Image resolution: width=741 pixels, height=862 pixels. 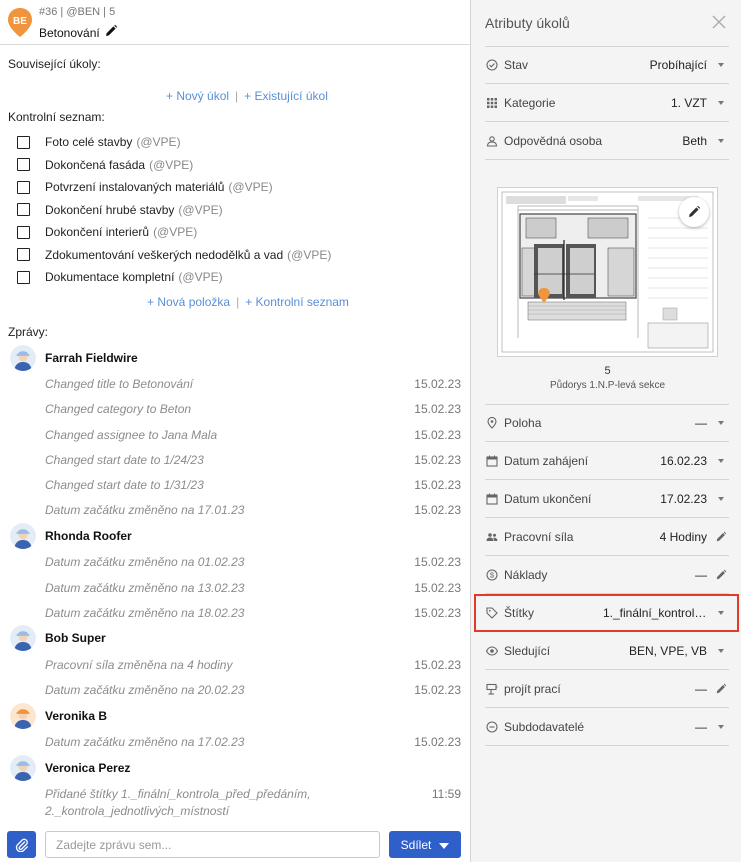 What do you see at coordinates (539, 536) in the screenshot?
I see `attribute-label: Pracovní síla` at bounding box center [539, 536].